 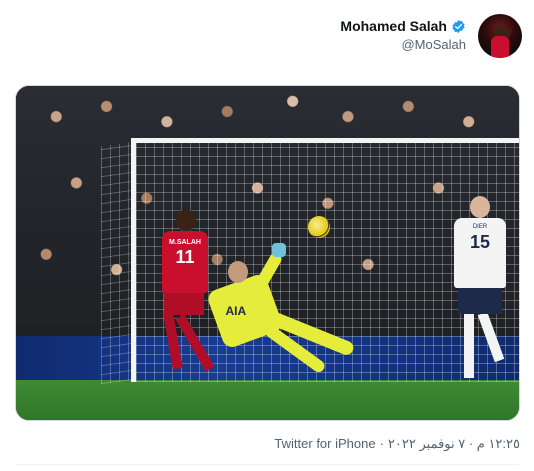 I want to click on avatar, so click(x=500, y=36).